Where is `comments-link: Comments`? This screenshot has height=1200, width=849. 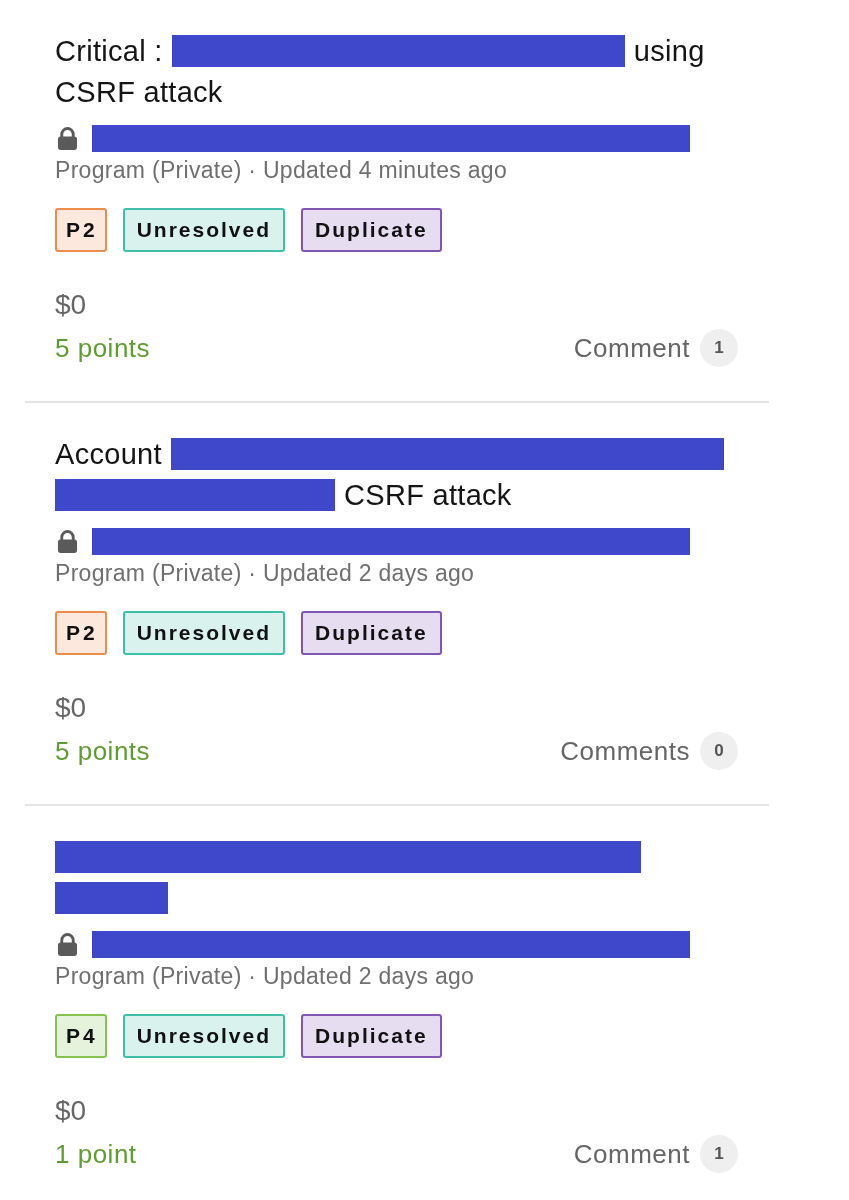
comments-link: Comments is located at coordinates (625, 751).